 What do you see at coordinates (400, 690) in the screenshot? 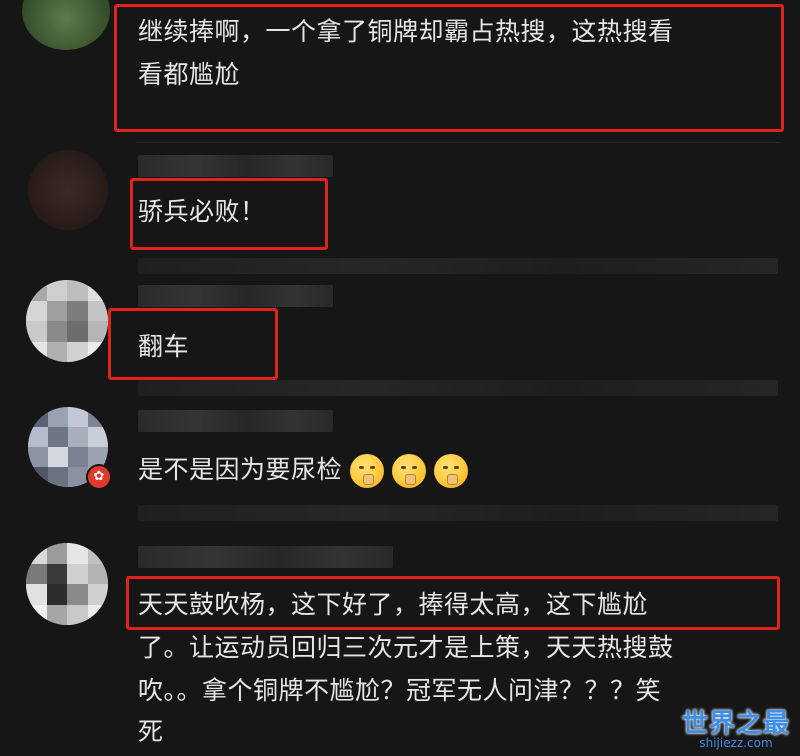
I see `comment-text: 吹。。拿个铜牌不尴尬？冠军无人问津？？？笑` at bounding box center [400, 690].